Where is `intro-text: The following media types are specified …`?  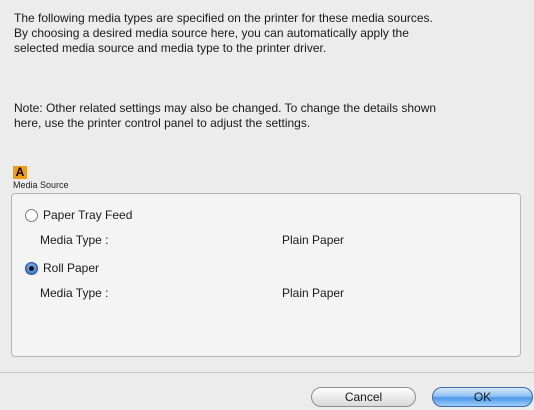
intro-text: The following media types are specified … is located at coordinates (270, 33).